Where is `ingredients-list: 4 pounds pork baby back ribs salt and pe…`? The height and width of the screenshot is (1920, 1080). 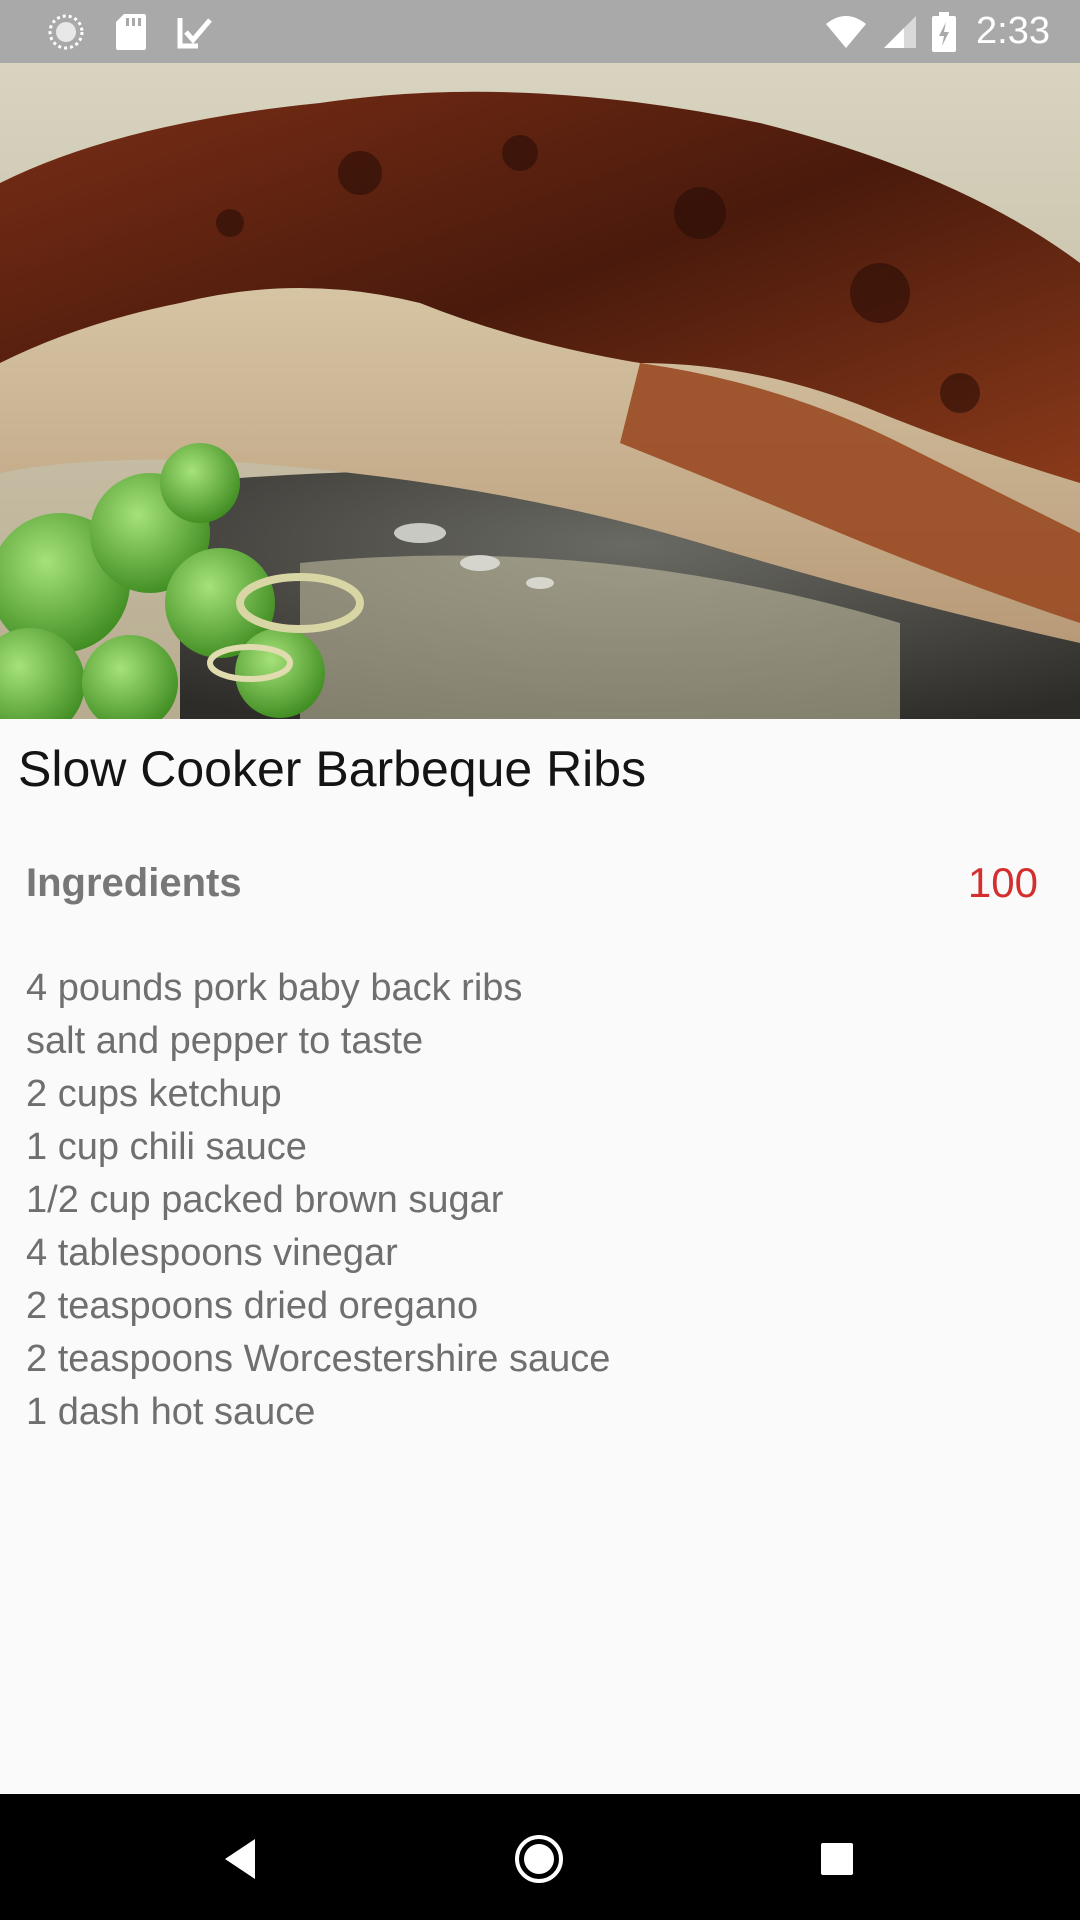 ingredients-list: 4 pounds pork baby back ribs salt and pe… is located at coordinates (318, 1200).